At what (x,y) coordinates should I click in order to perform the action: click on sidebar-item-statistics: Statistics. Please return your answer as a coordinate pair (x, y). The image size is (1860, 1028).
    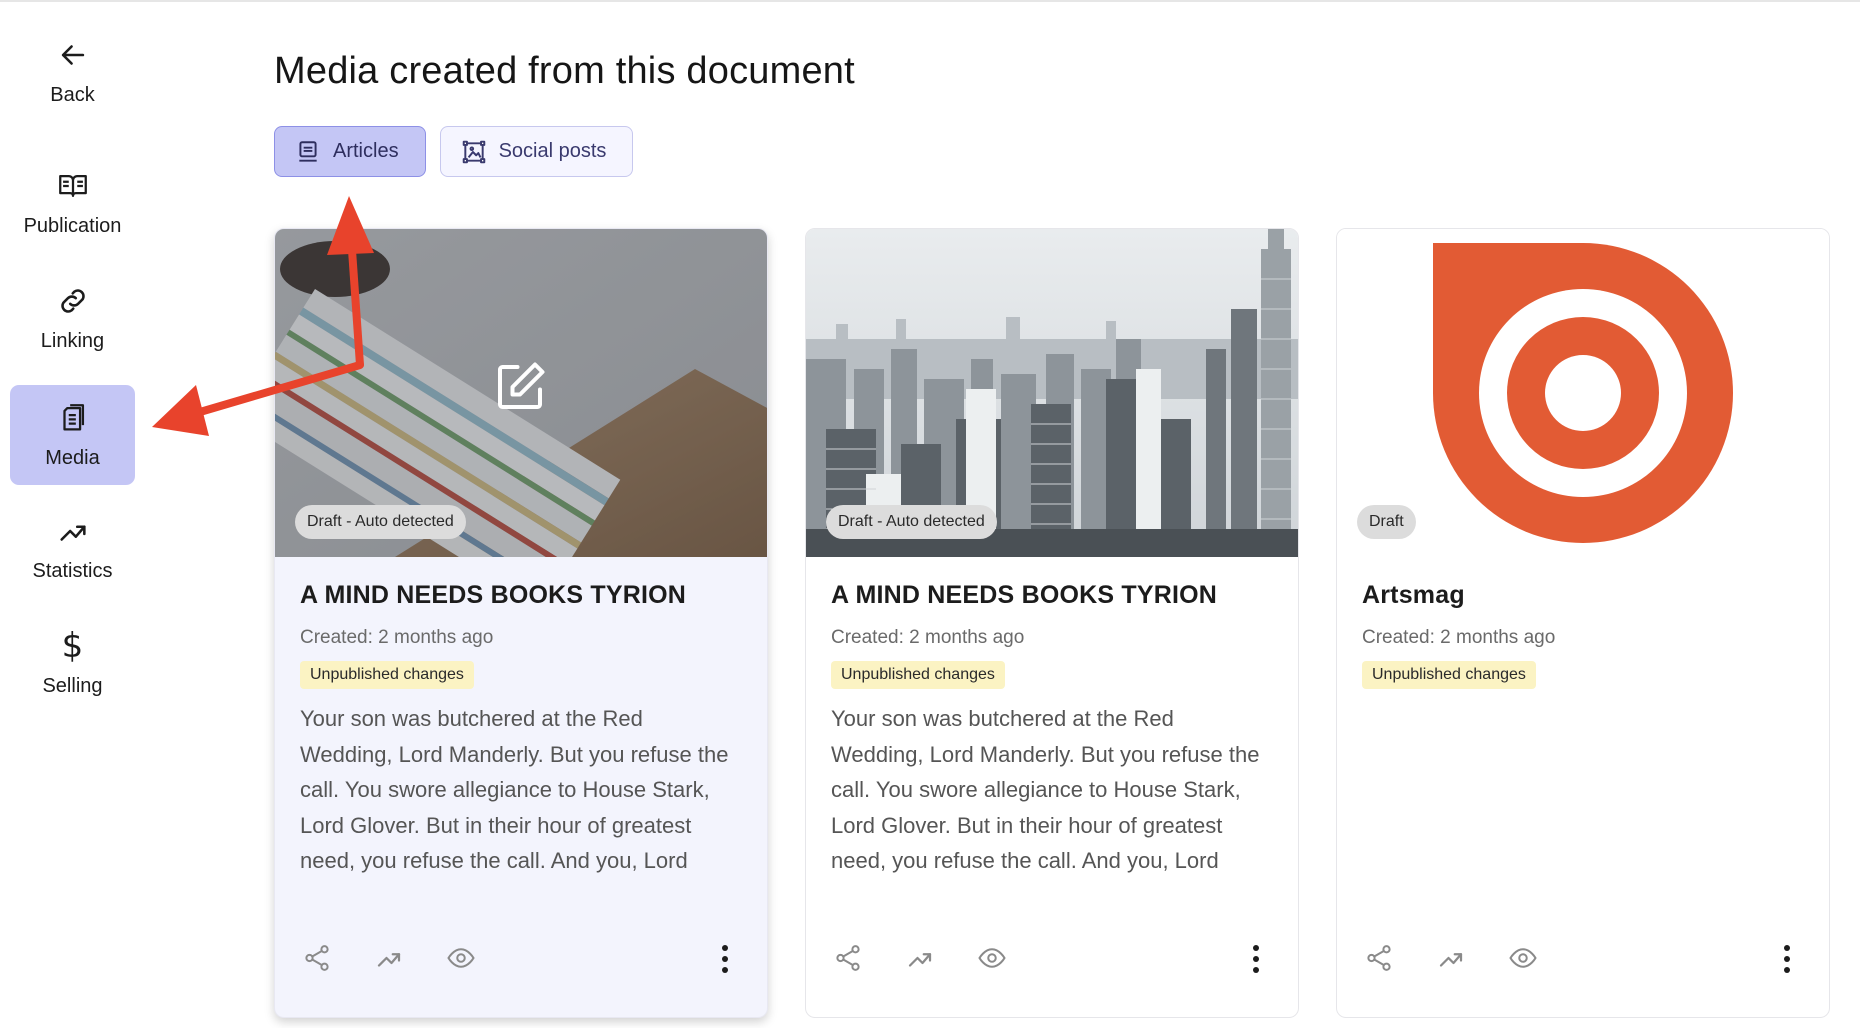
    Looking at the image, I should click on (72, 548).